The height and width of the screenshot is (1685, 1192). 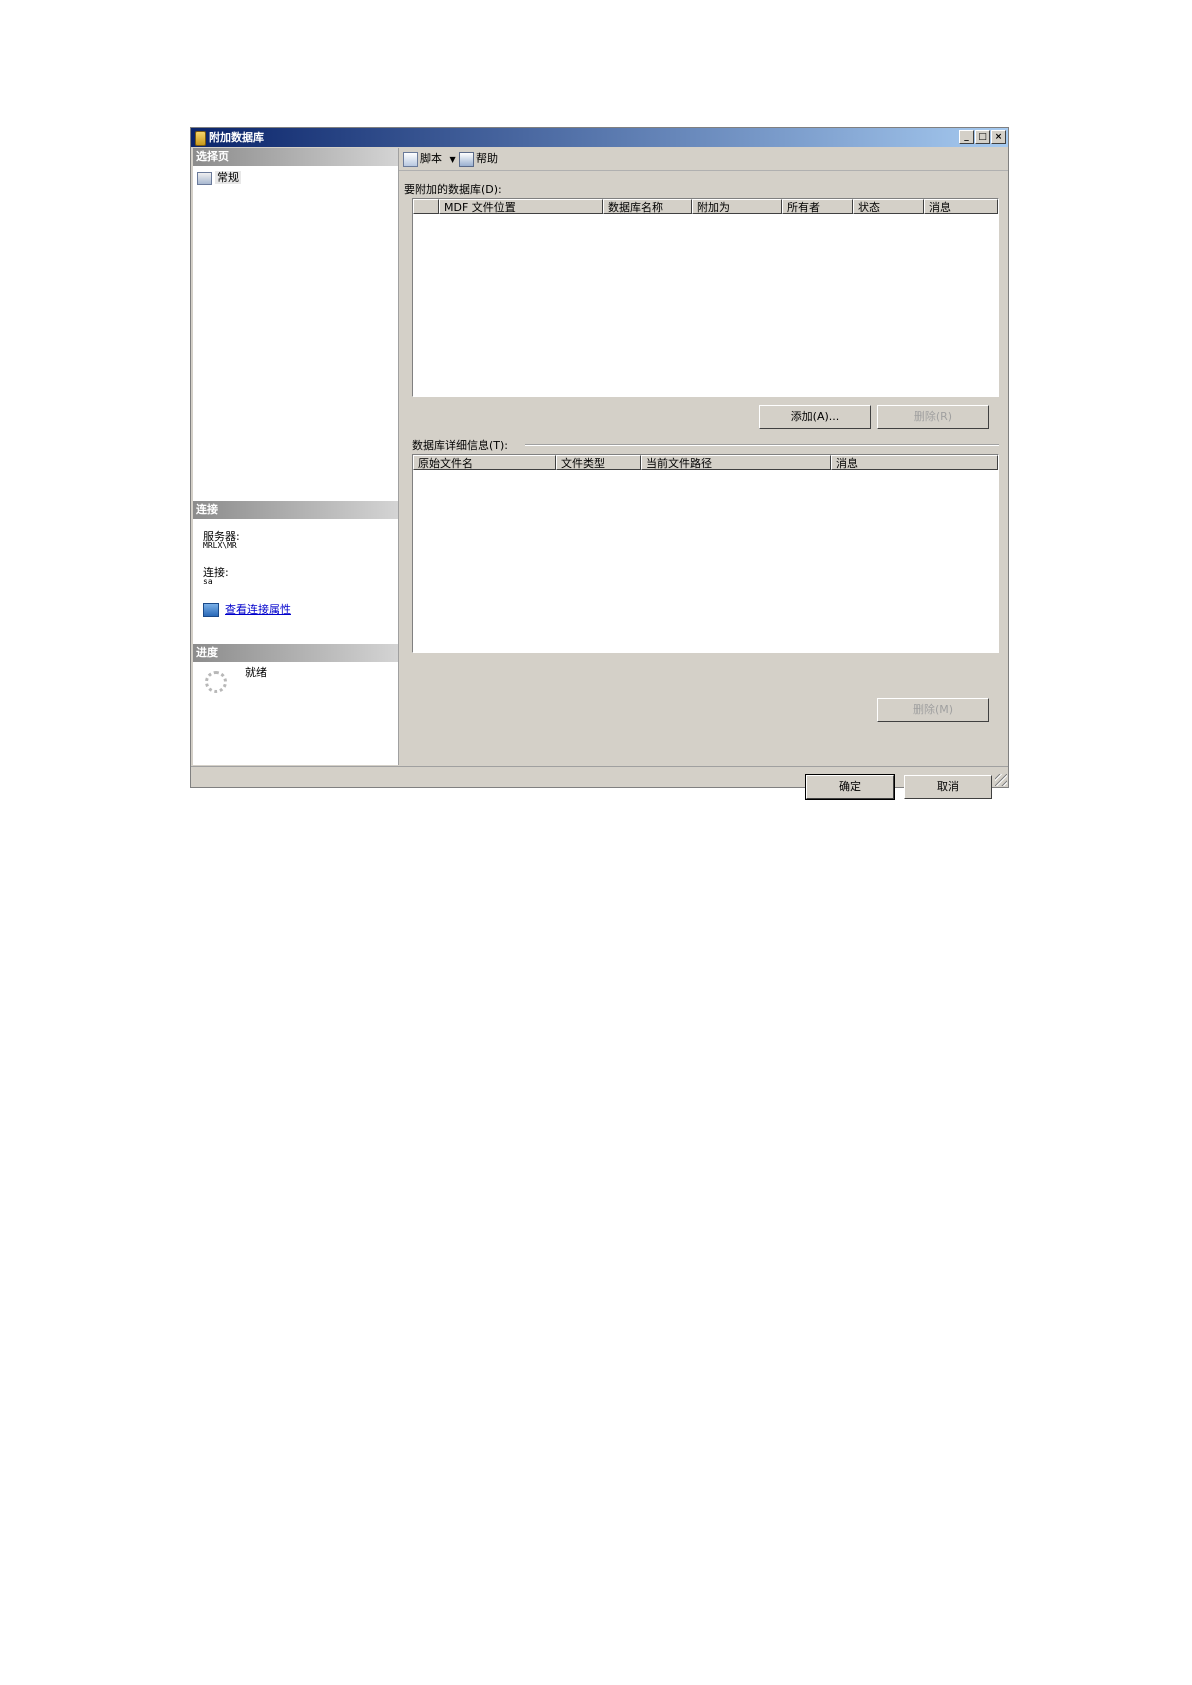 What do you see at coordinates (487, 158) in the screenshot?
I see `help-label: 帮助` at bounding box center [487, 158].